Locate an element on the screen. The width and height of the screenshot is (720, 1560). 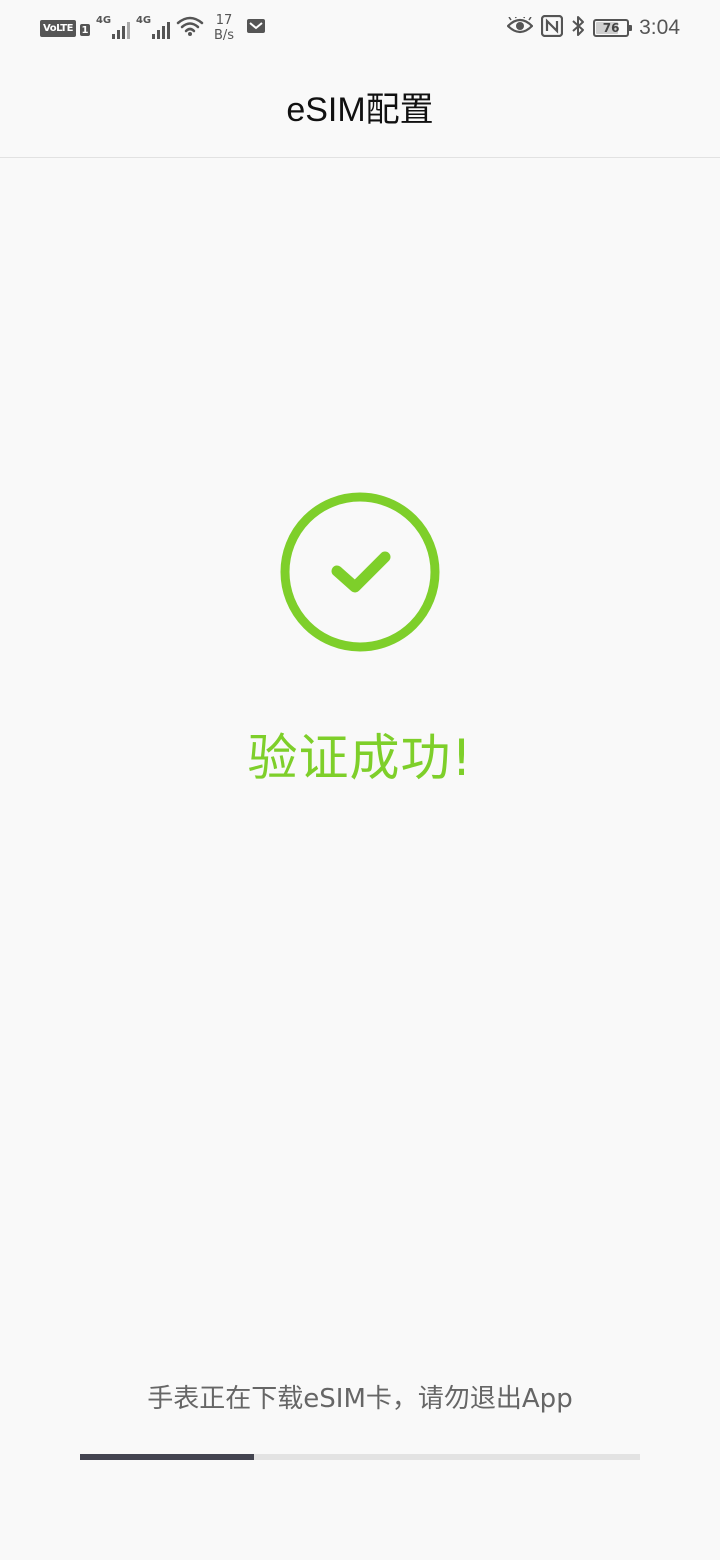
download-progress-fill is located at coordinates (167, 1457).